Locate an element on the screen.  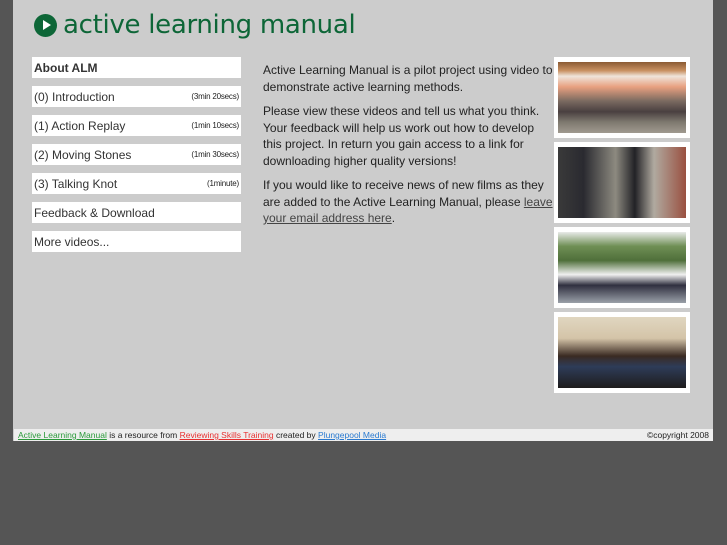
nav-item-label: (3) Talking Knot is located at coordinates (76, 183).